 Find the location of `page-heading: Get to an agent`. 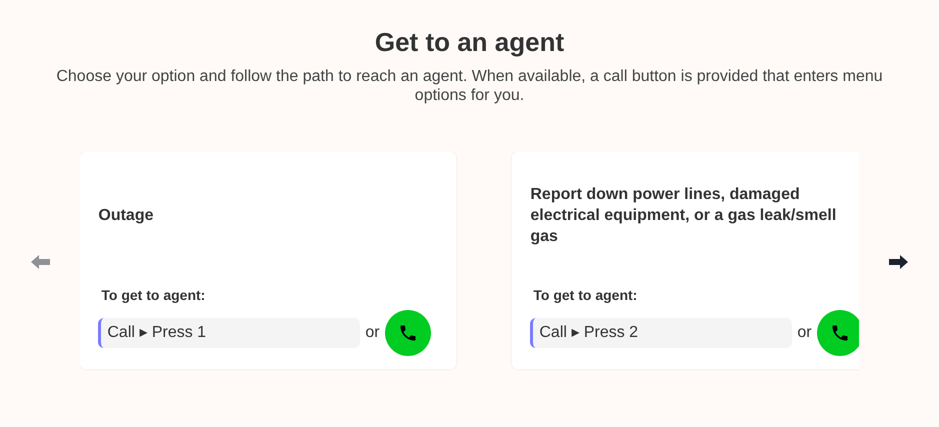

page-heading: Get to an agent is located at coordinates (469, 42).